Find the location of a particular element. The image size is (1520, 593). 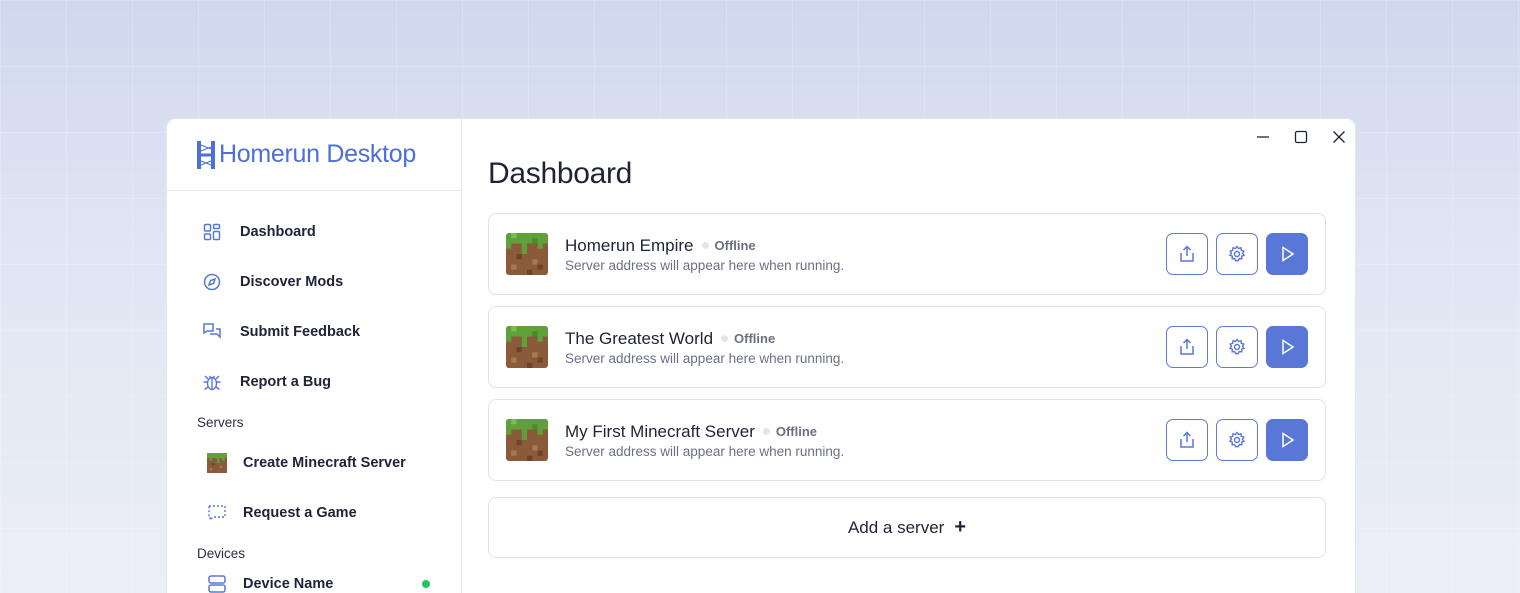

servers-section-label: Servers is located at coordinates (220, 422).